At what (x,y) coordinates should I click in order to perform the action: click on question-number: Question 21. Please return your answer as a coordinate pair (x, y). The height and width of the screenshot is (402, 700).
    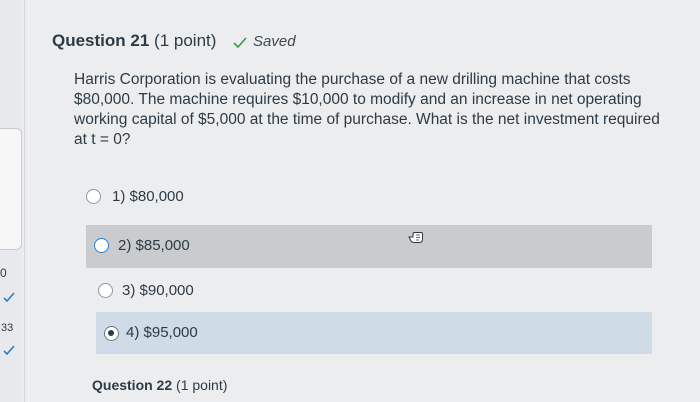
    Looking at the image, I should click on (101, 40).